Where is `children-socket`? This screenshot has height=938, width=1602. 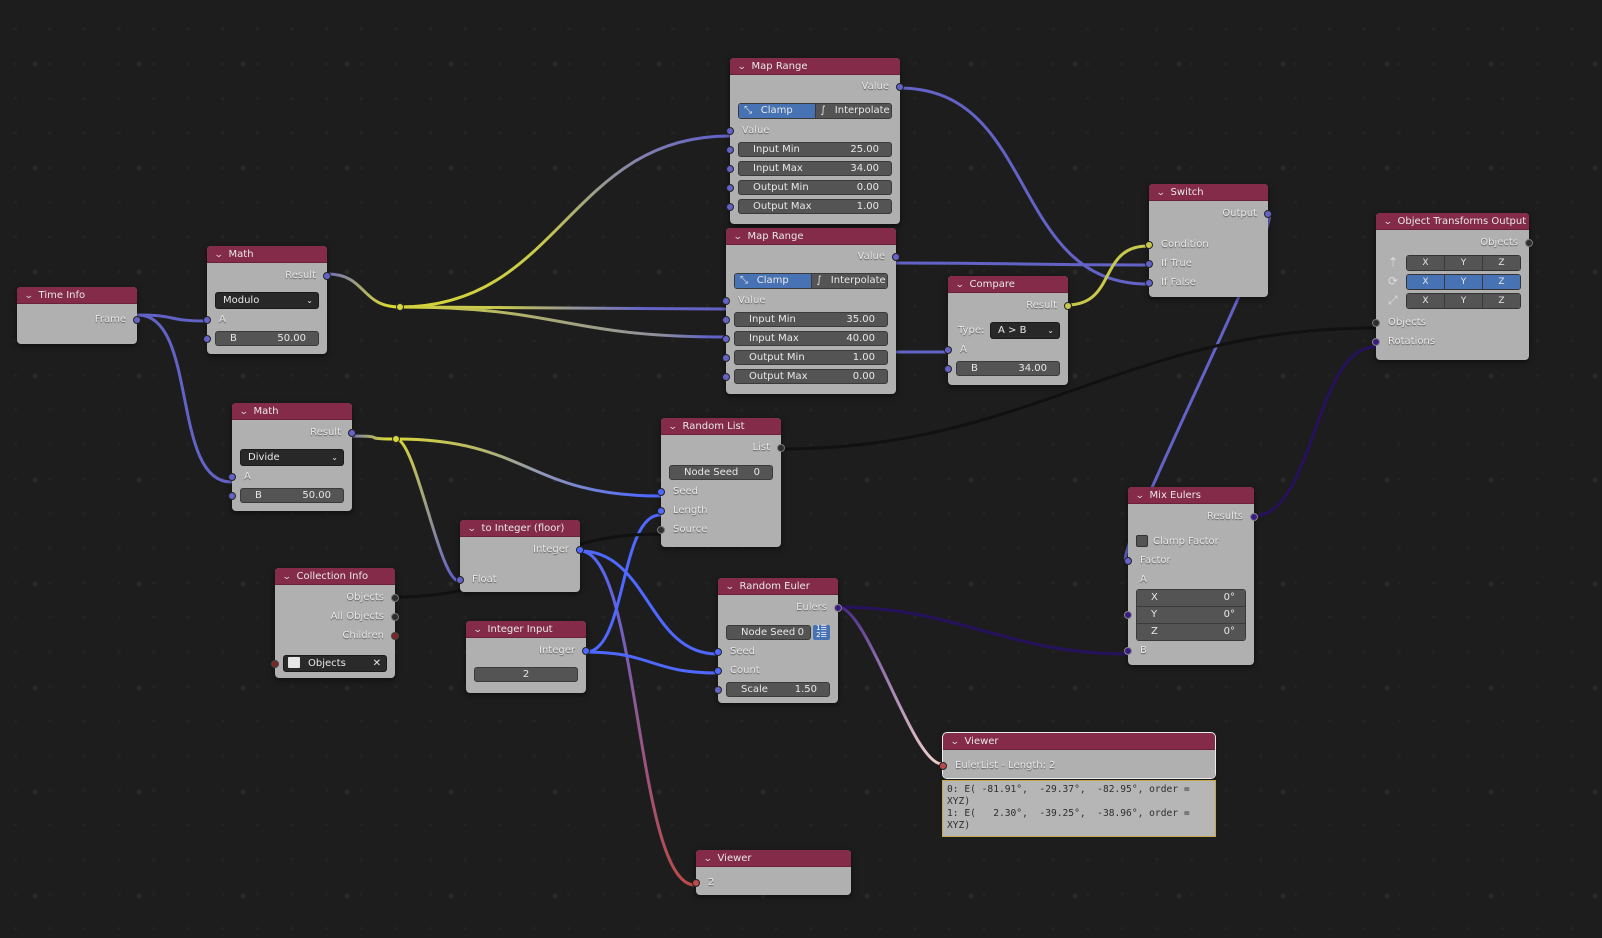
children-socket is located at coordinates (395, 635).